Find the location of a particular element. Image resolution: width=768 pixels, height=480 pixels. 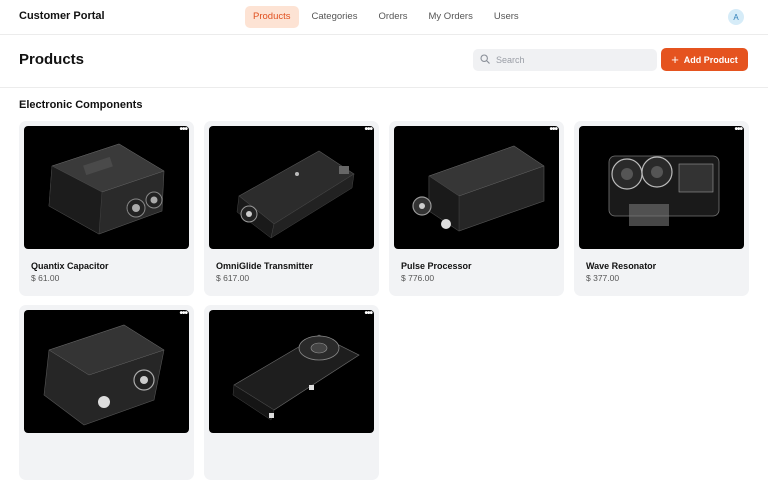

avatar: A is located at coordinates (736, 17).